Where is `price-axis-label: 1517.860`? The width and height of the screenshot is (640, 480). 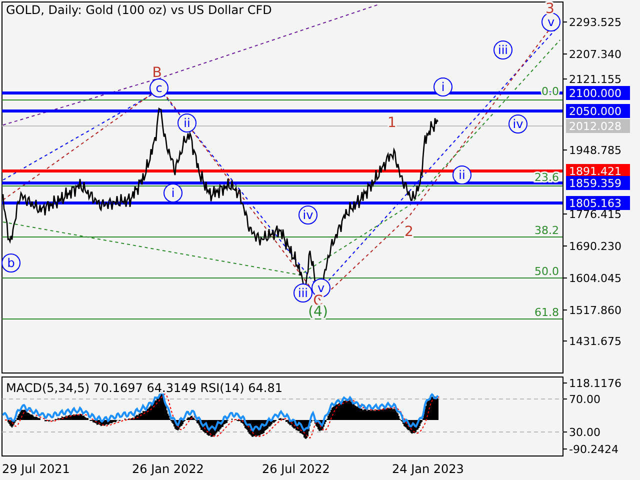
price-axis-label: 1517.860 is located at coordinates (595, 310).